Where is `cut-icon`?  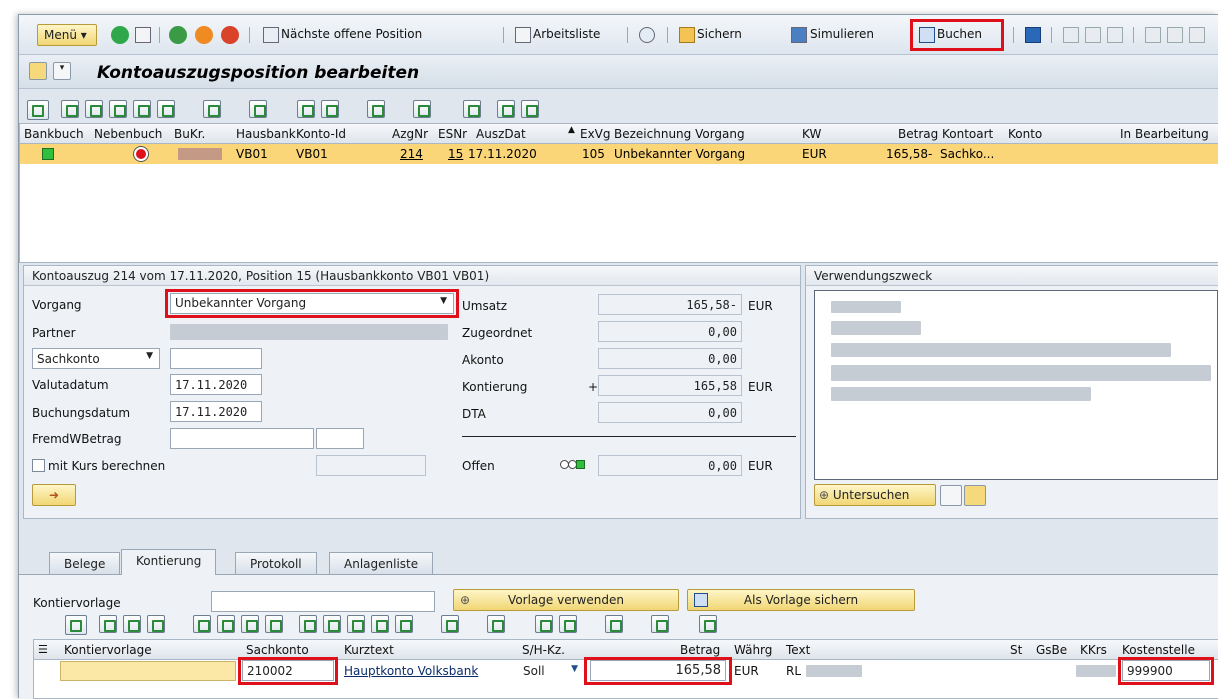 cut-icon is located at coordinates (108, 624).